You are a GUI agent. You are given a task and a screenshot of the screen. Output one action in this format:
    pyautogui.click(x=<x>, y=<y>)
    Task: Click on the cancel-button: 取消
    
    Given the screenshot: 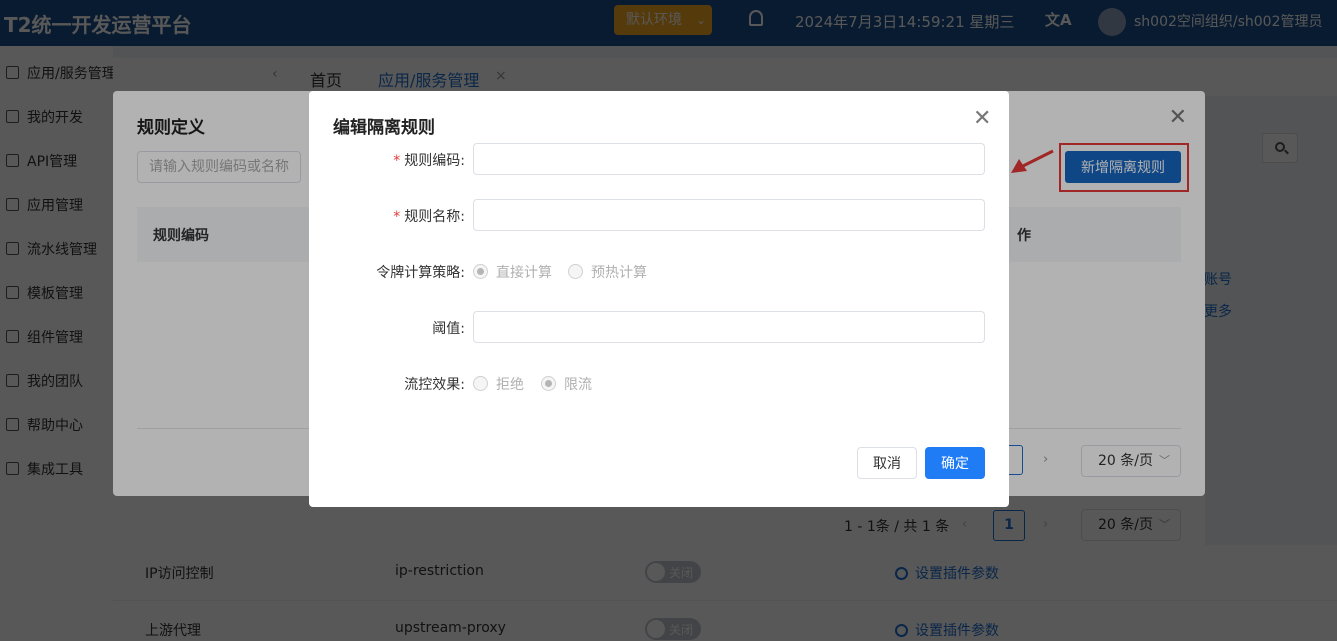 What is the action you would take?
    pyautogui.click(x=887, y=463)
    